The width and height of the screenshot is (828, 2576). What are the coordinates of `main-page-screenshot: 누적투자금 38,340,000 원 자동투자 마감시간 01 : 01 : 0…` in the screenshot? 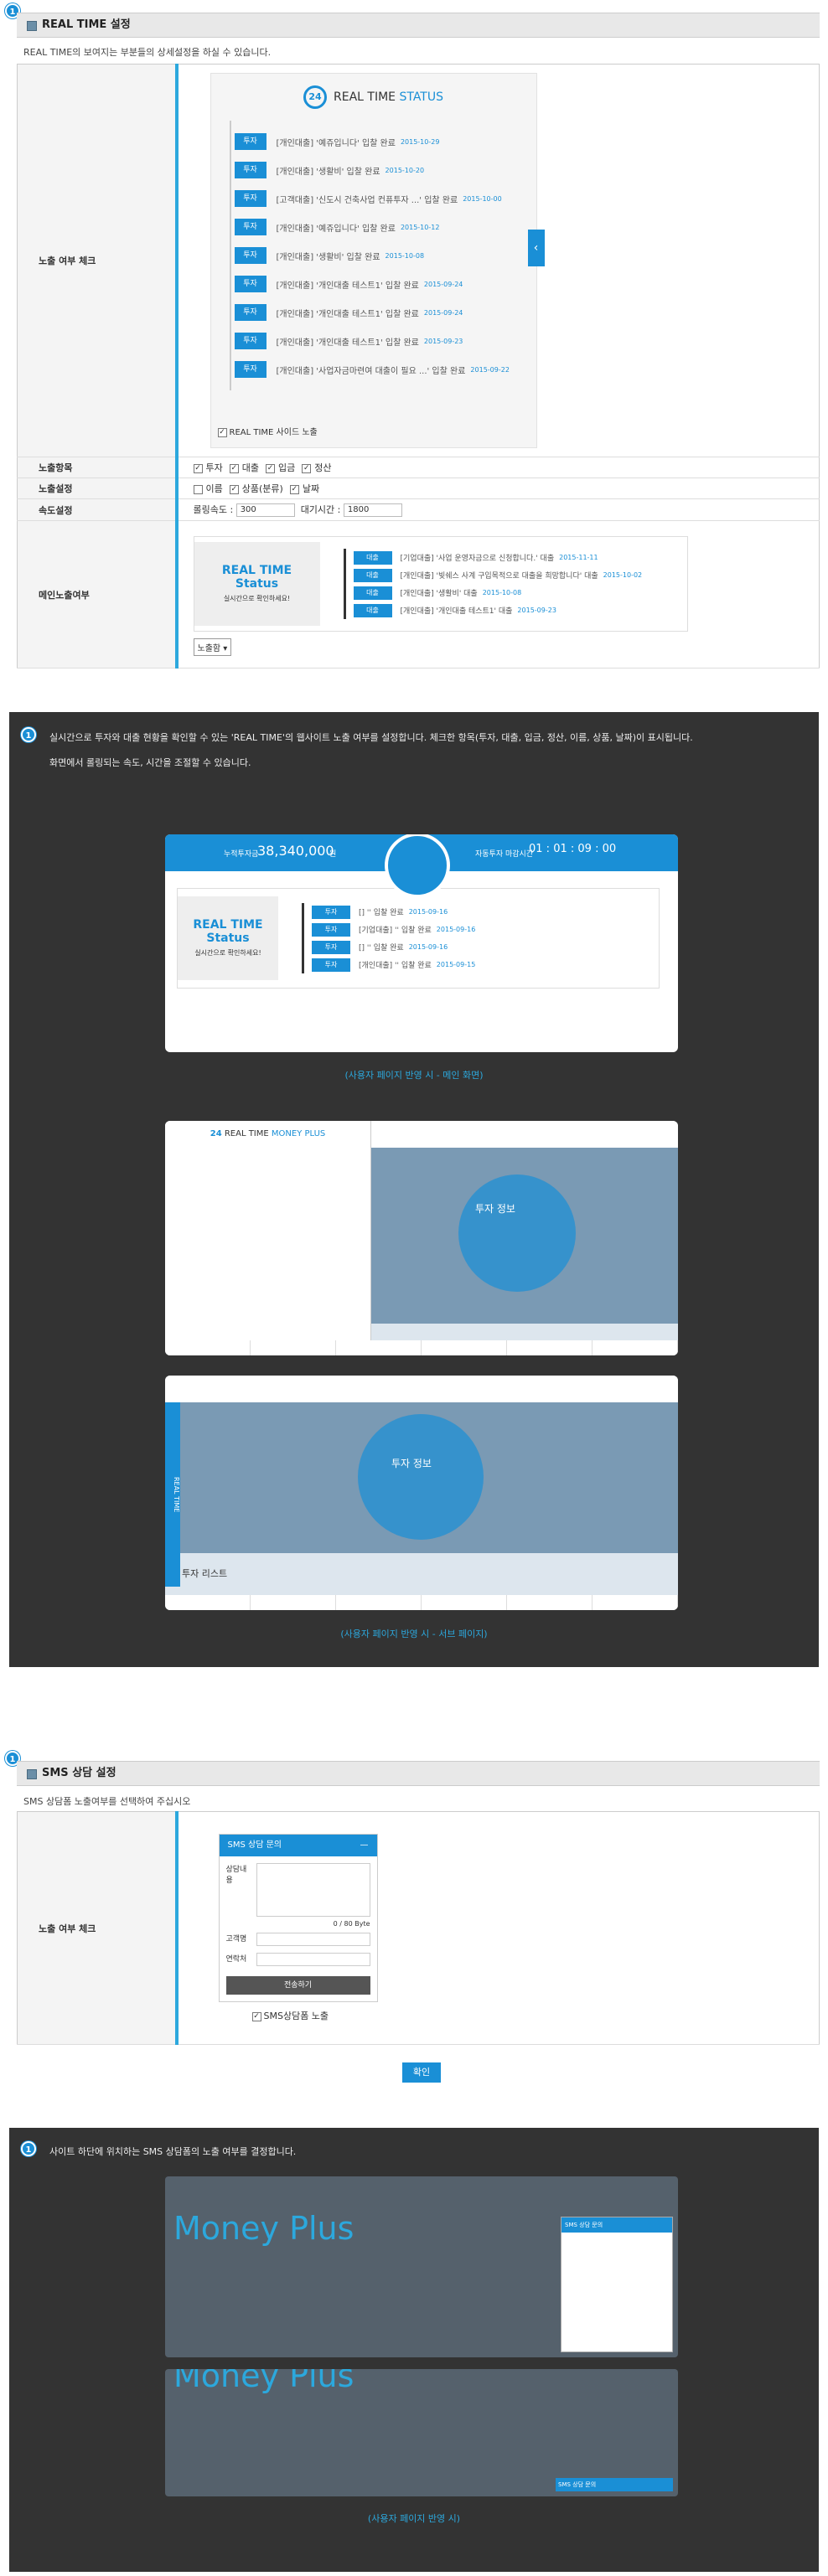 It's located at (421, 943).